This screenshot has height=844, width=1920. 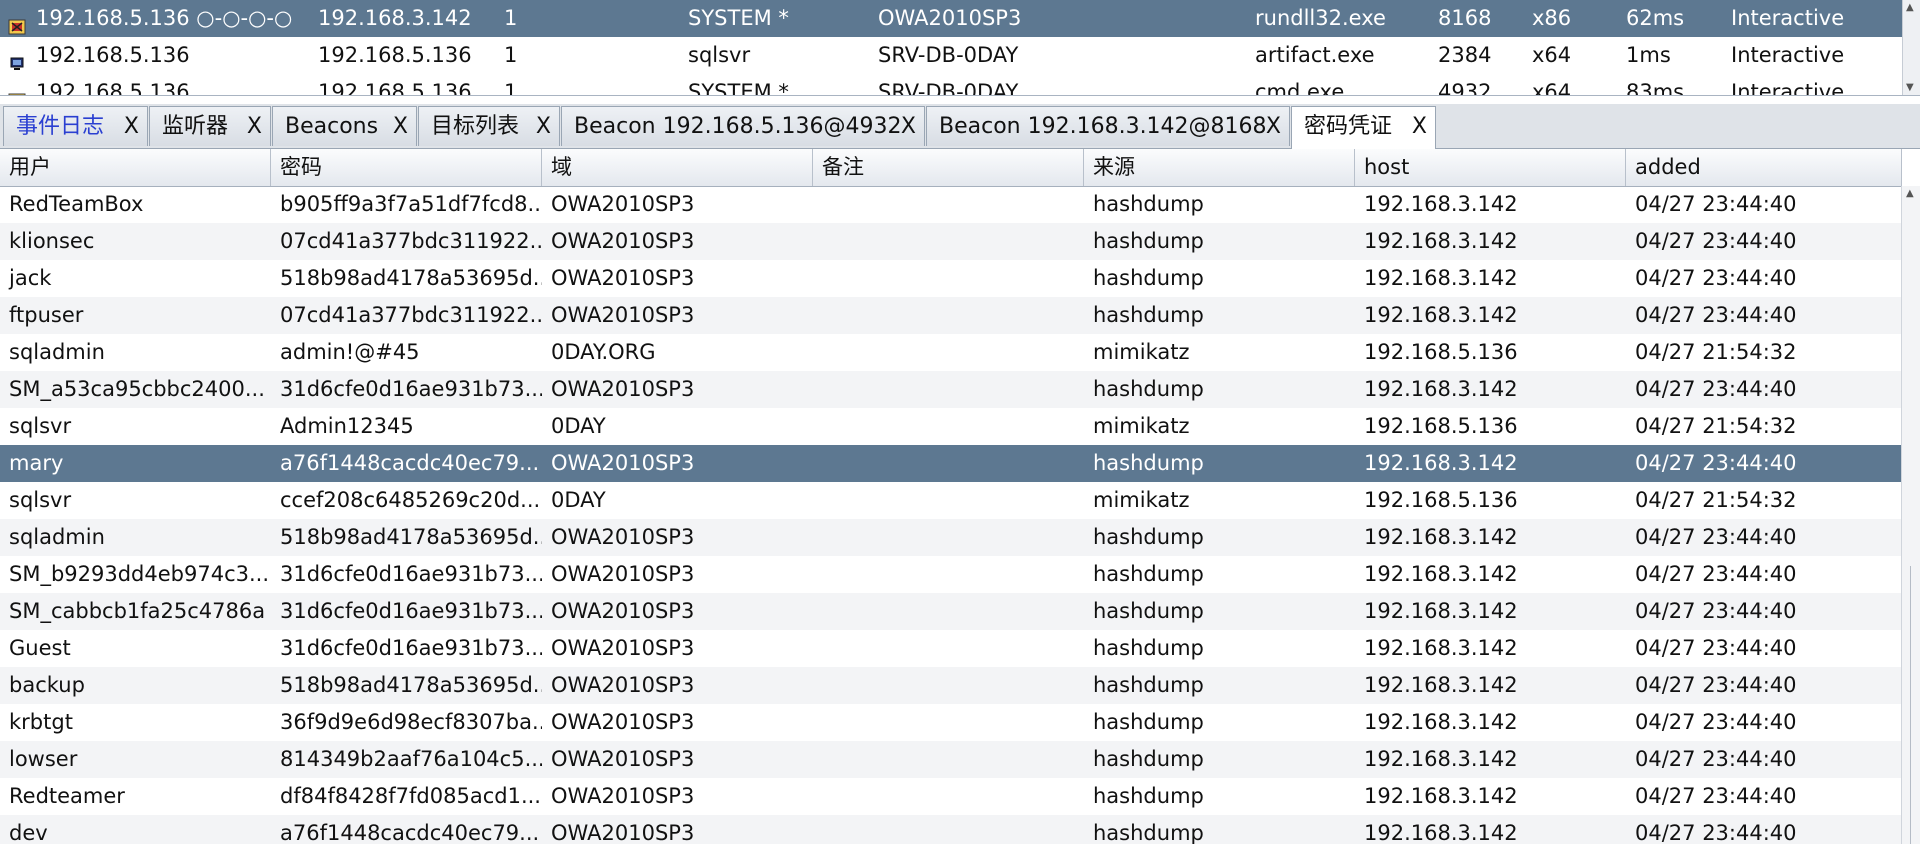 I want to click on tab-5: Beacon 192.168.3.142@8168 X, so click(x=1108, y=126).